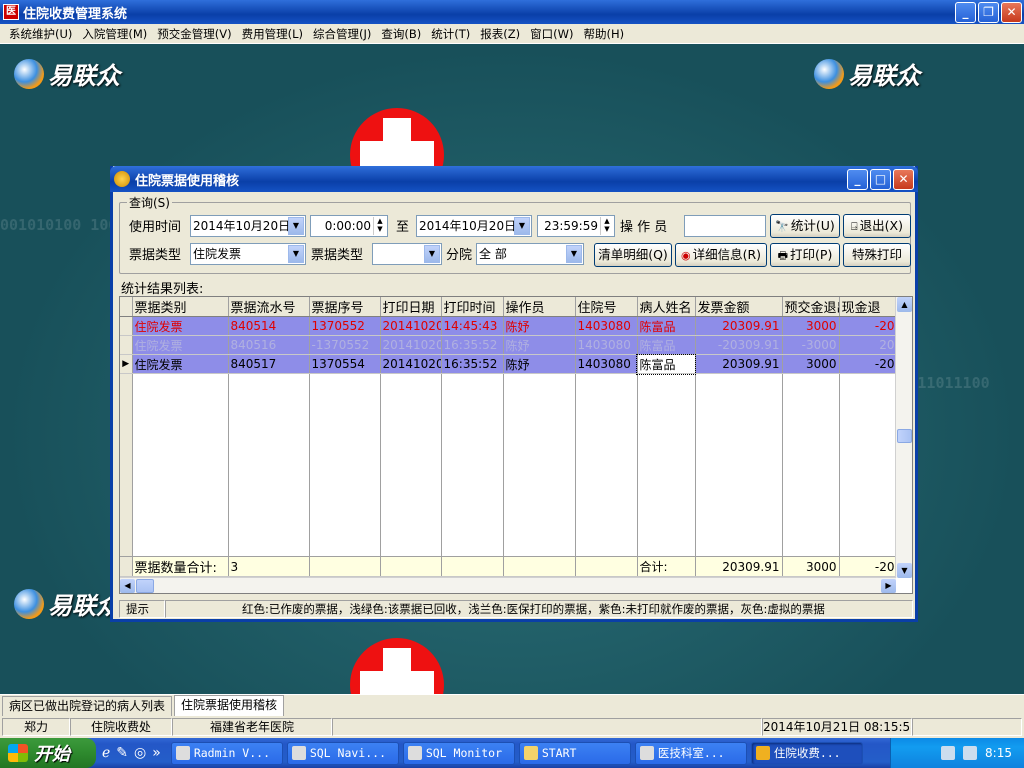 This screenshot has width=1024, height=768. What do you see at coordinates (106, 753) in the screenshot?
I see `ie-icon: ℯ` at bounding box center [106, 753].